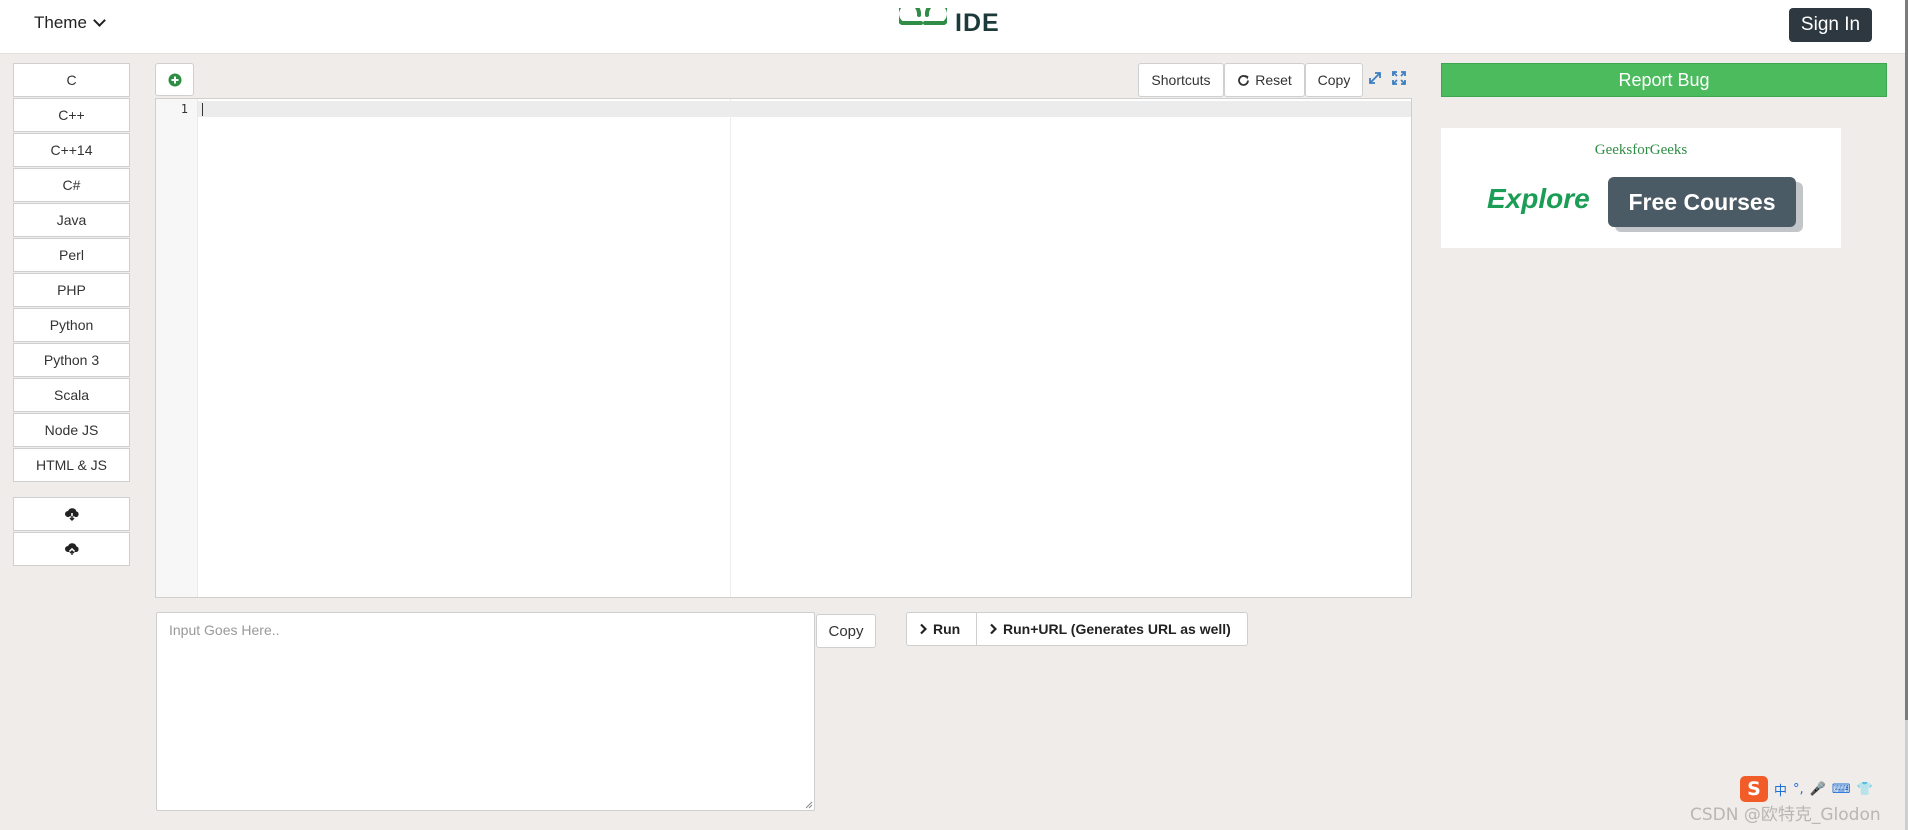  I want to click on top-header: Theme IDE Sign In, so click(952, 27).